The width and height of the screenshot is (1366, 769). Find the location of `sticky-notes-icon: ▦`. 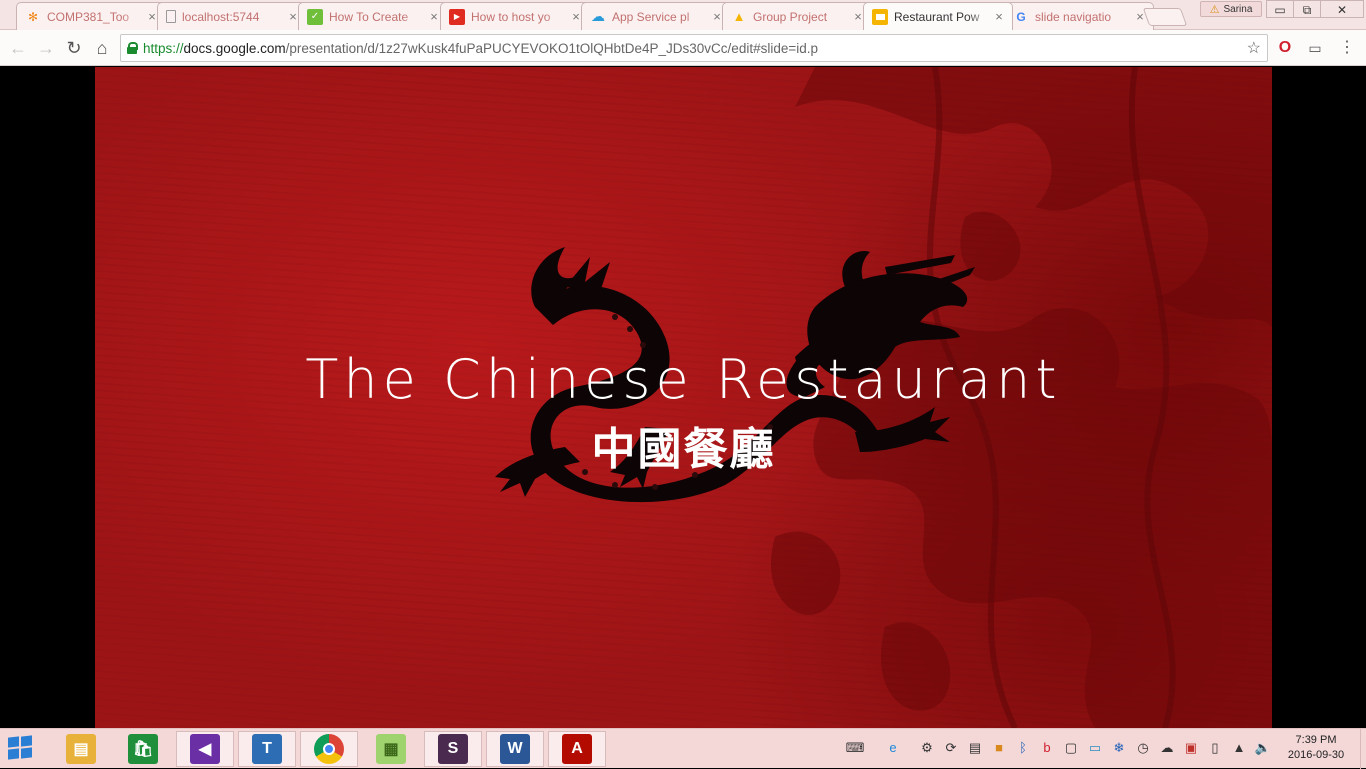

sticky-notes-icon: ▦ is located at coordinates (391, 749).